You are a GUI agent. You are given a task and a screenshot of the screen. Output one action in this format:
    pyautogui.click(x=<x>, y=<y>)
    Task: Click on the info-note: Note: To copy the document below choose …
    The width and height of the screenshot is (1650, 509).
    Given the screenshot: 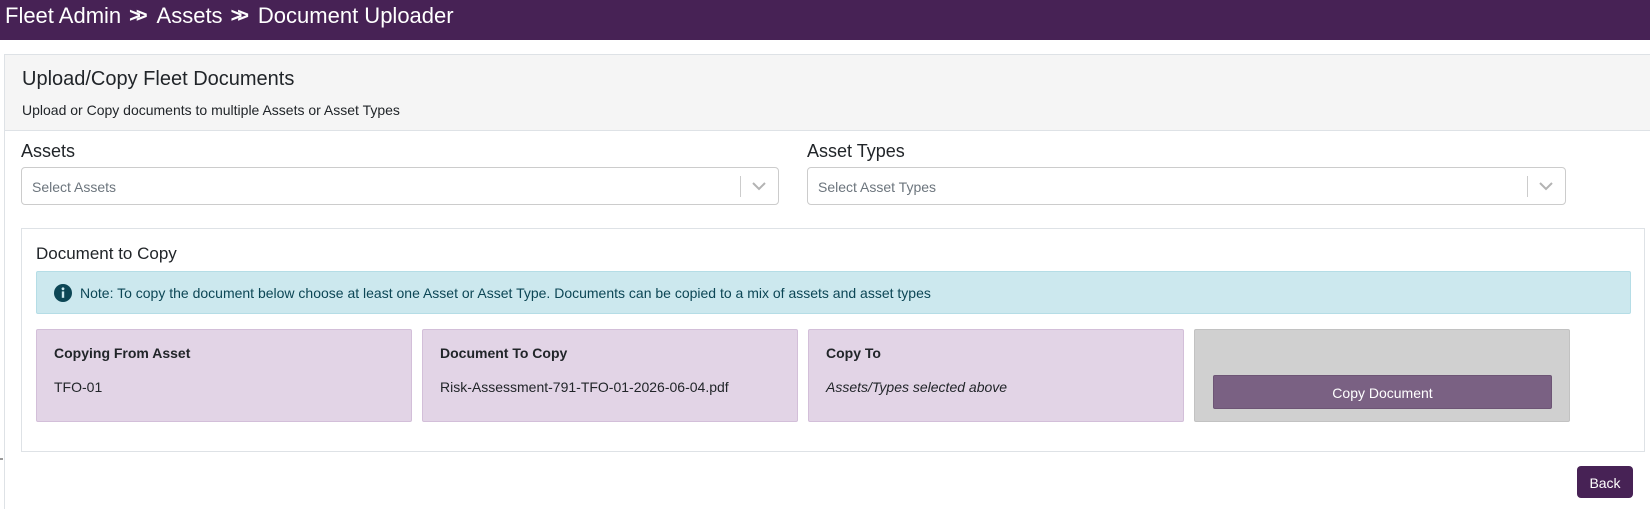 What is the action you would take?
    pyautogui.click(x=833, y=292)
    